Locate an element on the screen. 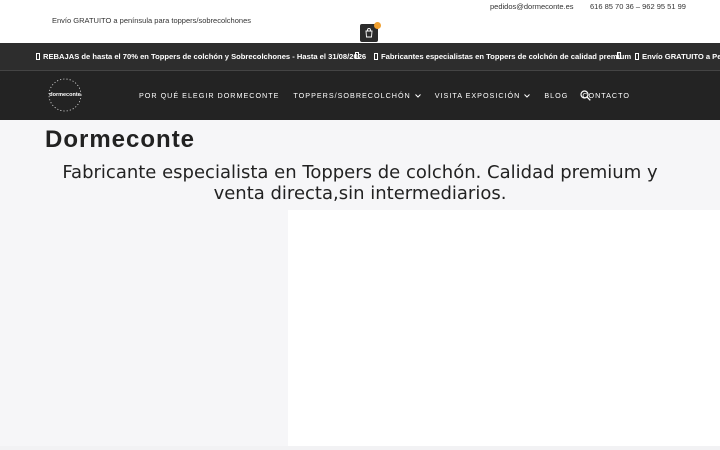 Image resolution: width=720 pixels, height=450 pixels. logo-text: dormeconte is located at coordinates (65, 95).